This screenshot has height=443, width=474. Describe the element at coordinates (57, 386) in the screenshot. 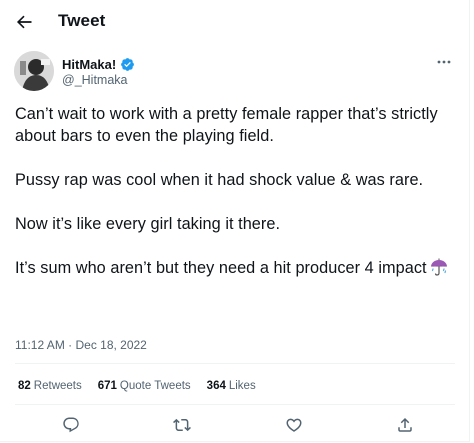

I see `retweets-label: Retweets` at that location.